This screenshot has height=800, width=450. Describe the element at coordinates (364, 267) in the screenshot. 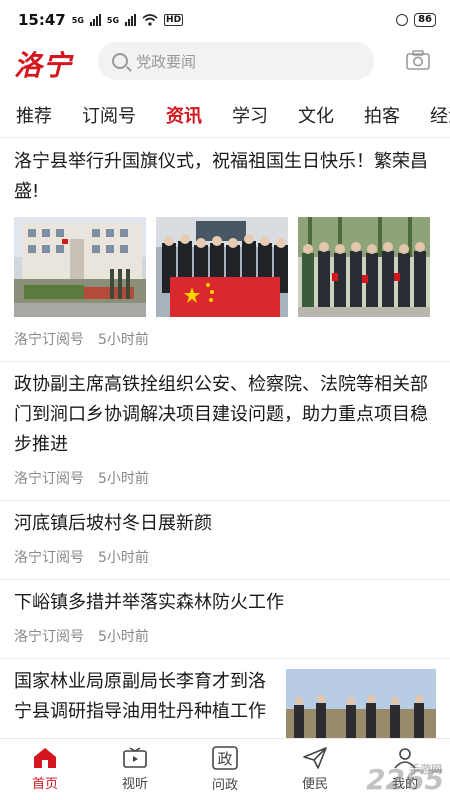

I see `news-photo-ceremony` at that location.